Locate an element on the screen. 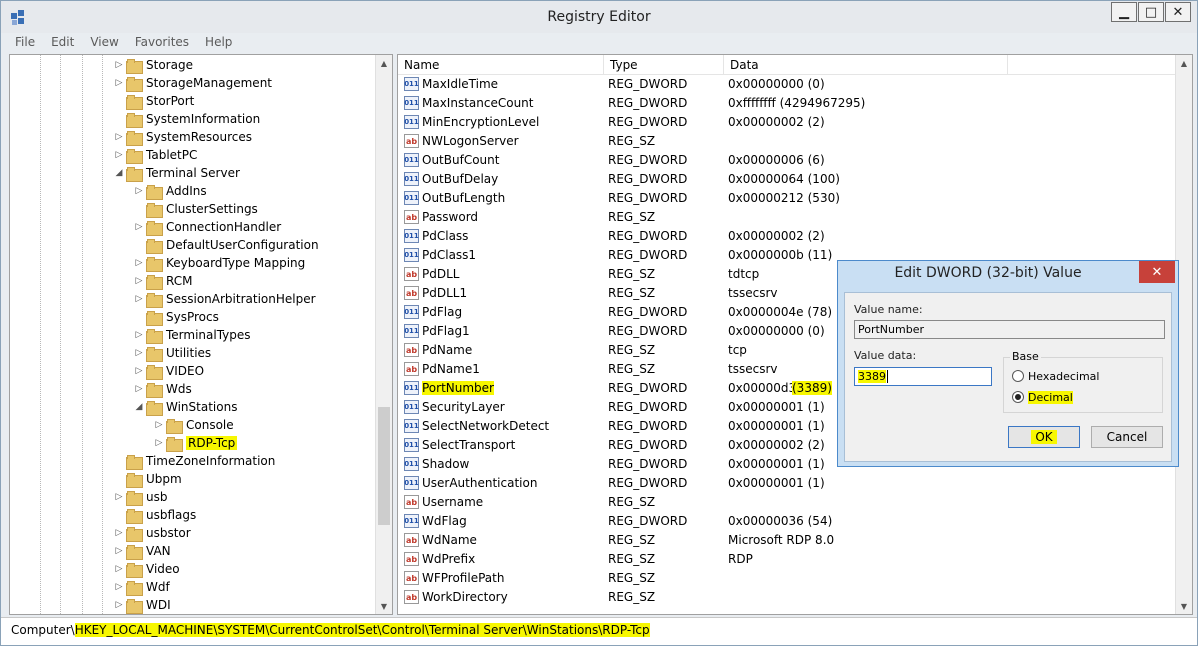  tree-node: SysProcs is located at coordinates (176, 317).